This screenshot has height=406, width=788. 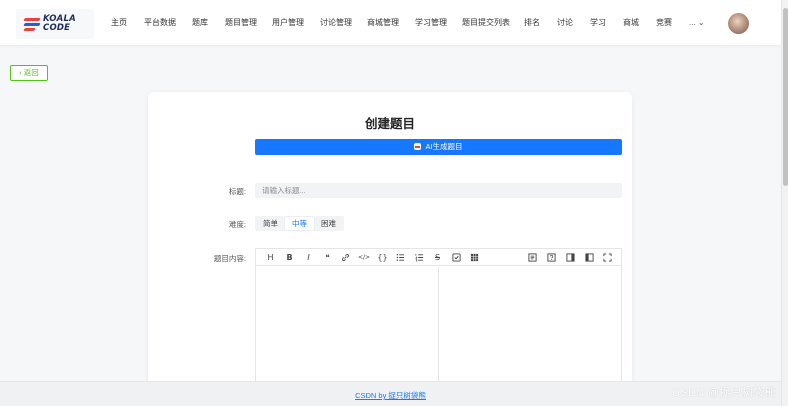 I want to click on nav-item-contest: 竞赛, so click(x=664, y=23).